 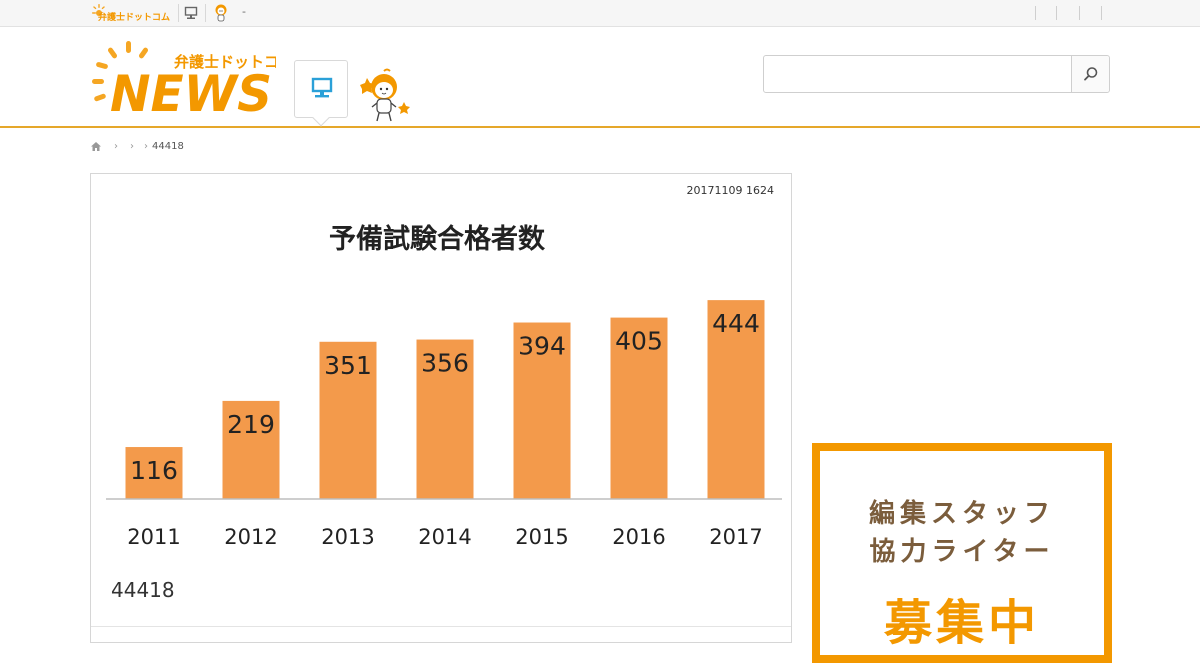 What do you see at coordinates (153, 537) in the screenshot?
I see `chart-tick-label: 2011` at bounding box center [153, 537].